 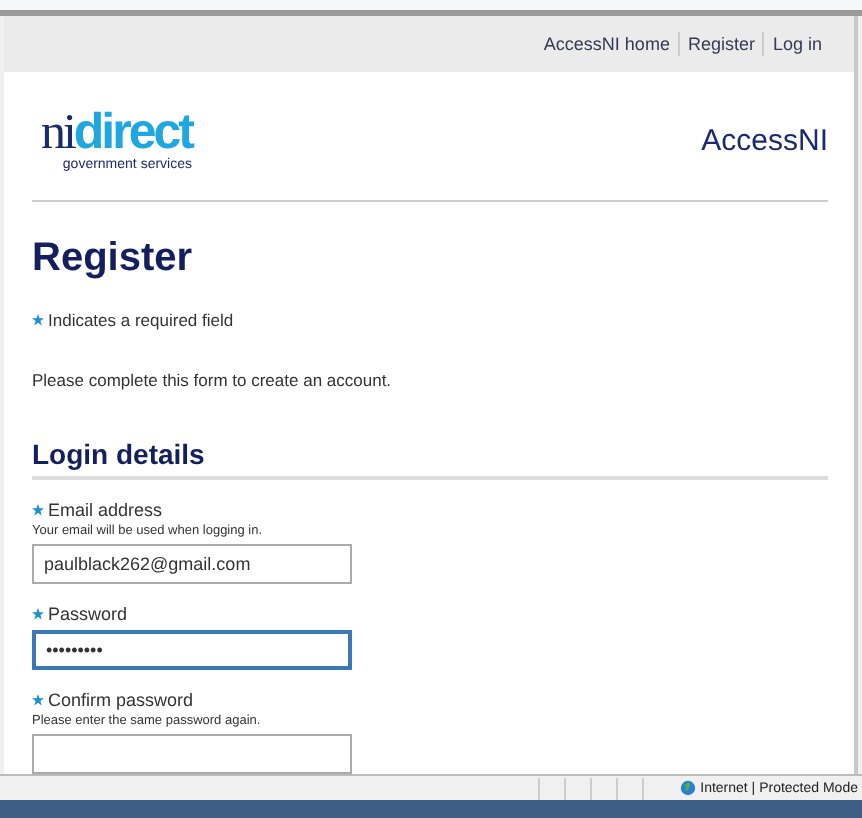 What do you see at coordinates (192, 564) in the screenshot?
I see `input-field: paulblack262@gmail.com` at bounding box center [192, 564].